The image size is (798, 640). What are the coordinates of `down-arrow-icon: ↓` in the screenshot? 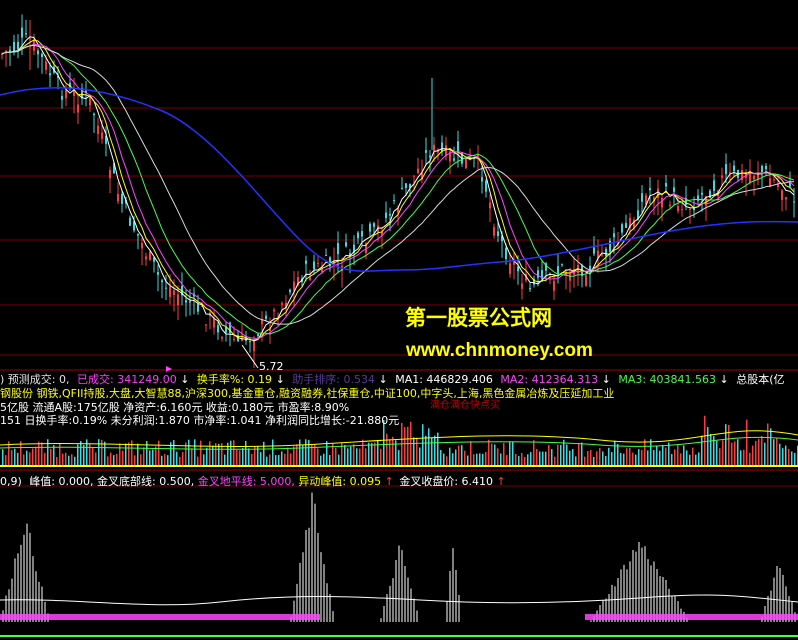 It's located at (606, 379).